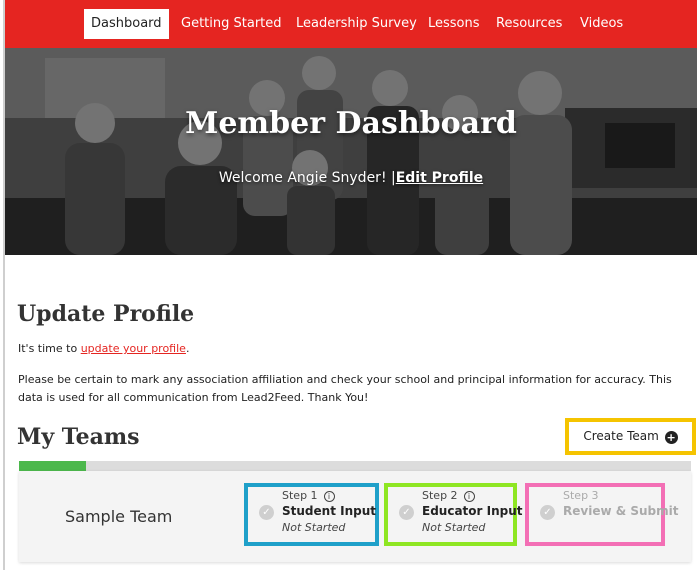 This screenshot has width=697, height=570. What do you see at coordinates (300, 495) in the screenshot?
I see `step-number: Step 1` at bounding box center [300, 495].